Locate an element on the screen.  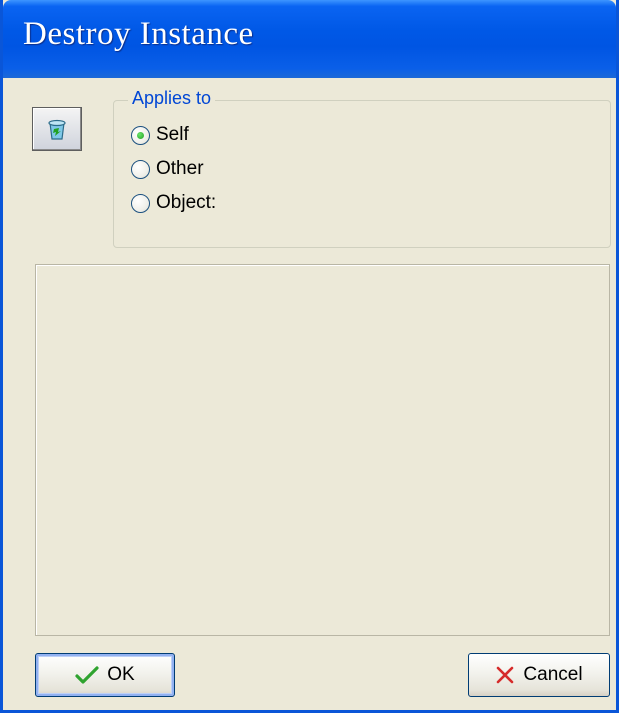
radio-label-object: Object: is located at coordinates (186, 202).